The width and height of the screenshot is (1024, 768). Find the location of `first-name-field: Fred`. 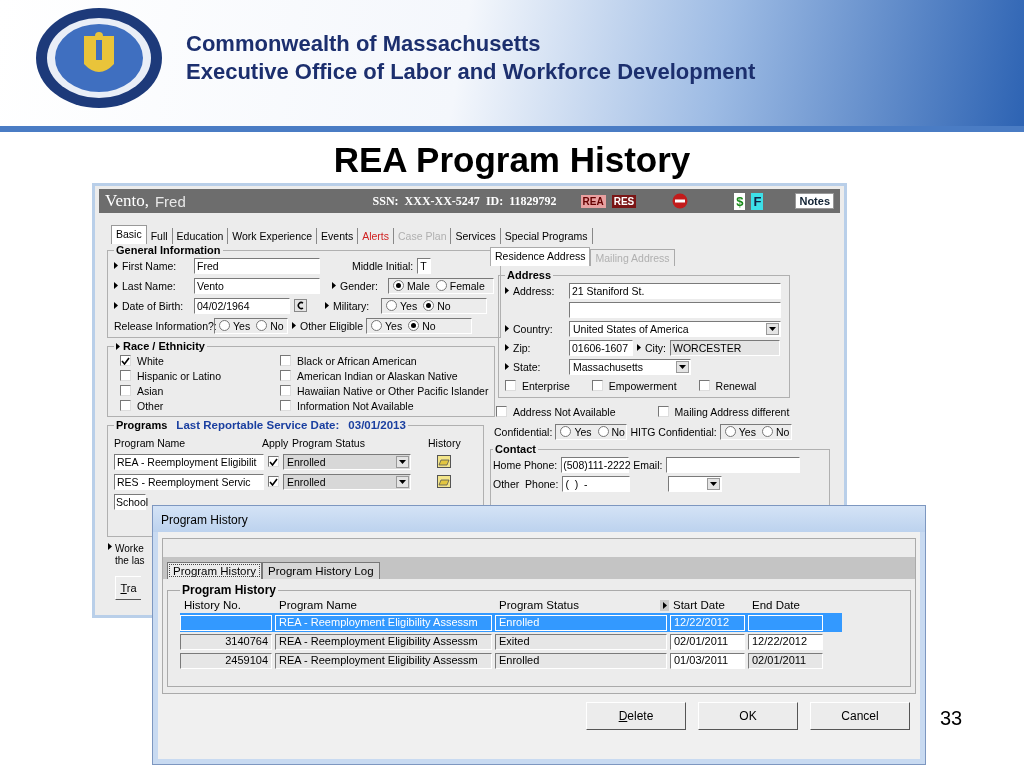

first-name-field: Fred is located at coordinates (257, 265).